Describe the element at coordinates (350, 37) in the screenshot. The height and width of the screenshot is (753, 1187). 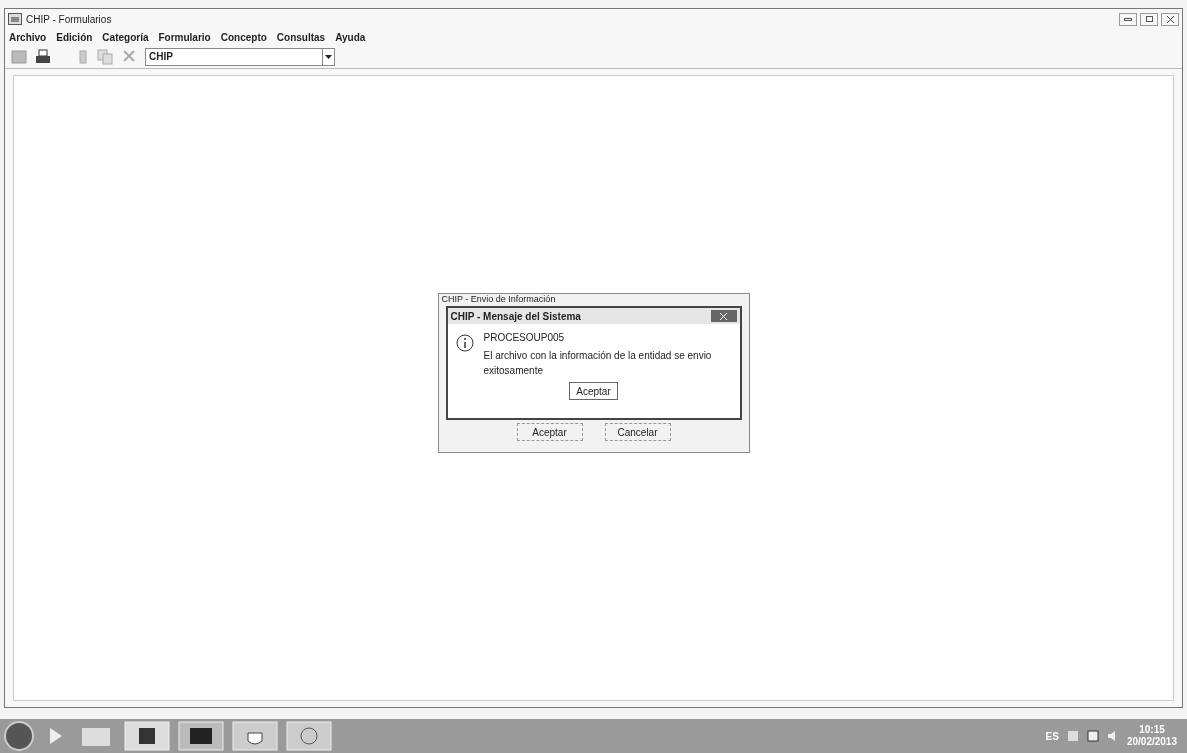
I see `menu-item: Ayuda` at that location.